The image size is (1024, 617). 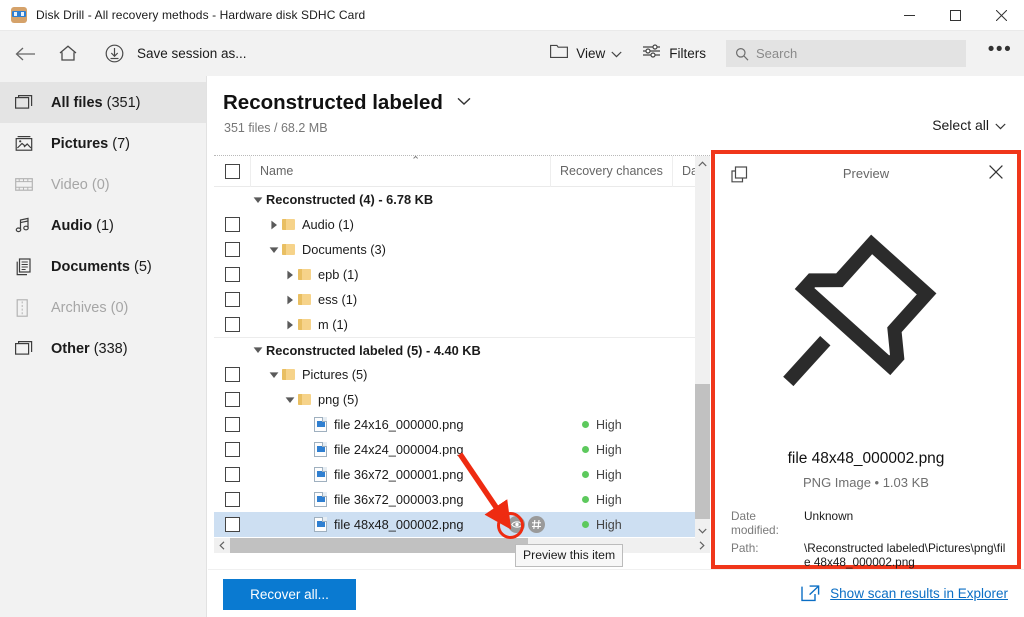 I want to click on table-row: file 24x16_000000.png High, so click(x=462, y=424).